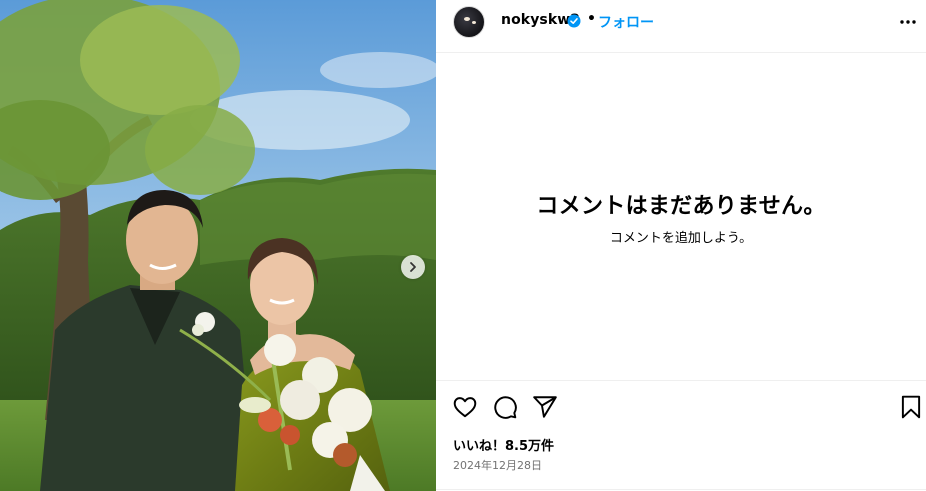  I want to click on bookmark-icon, so click(911, 407).